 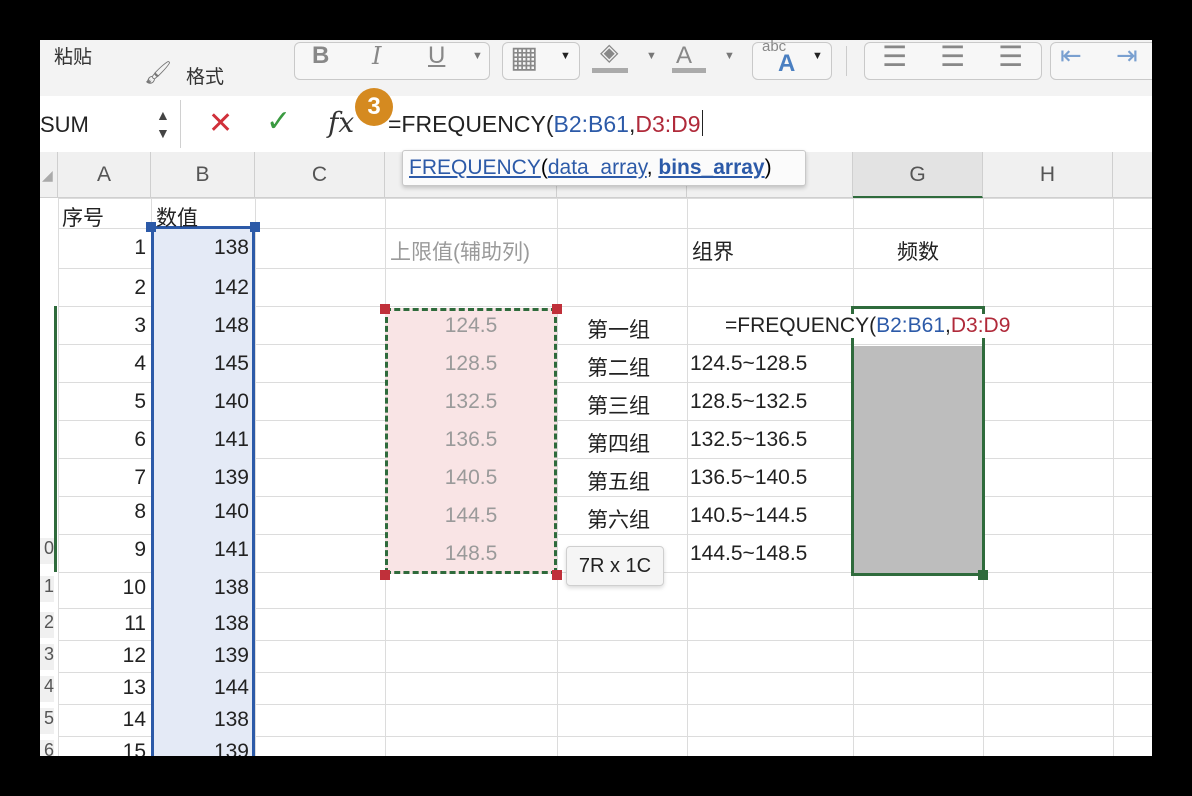 I want to click on row-header: 6, so click(x=47, y=748).